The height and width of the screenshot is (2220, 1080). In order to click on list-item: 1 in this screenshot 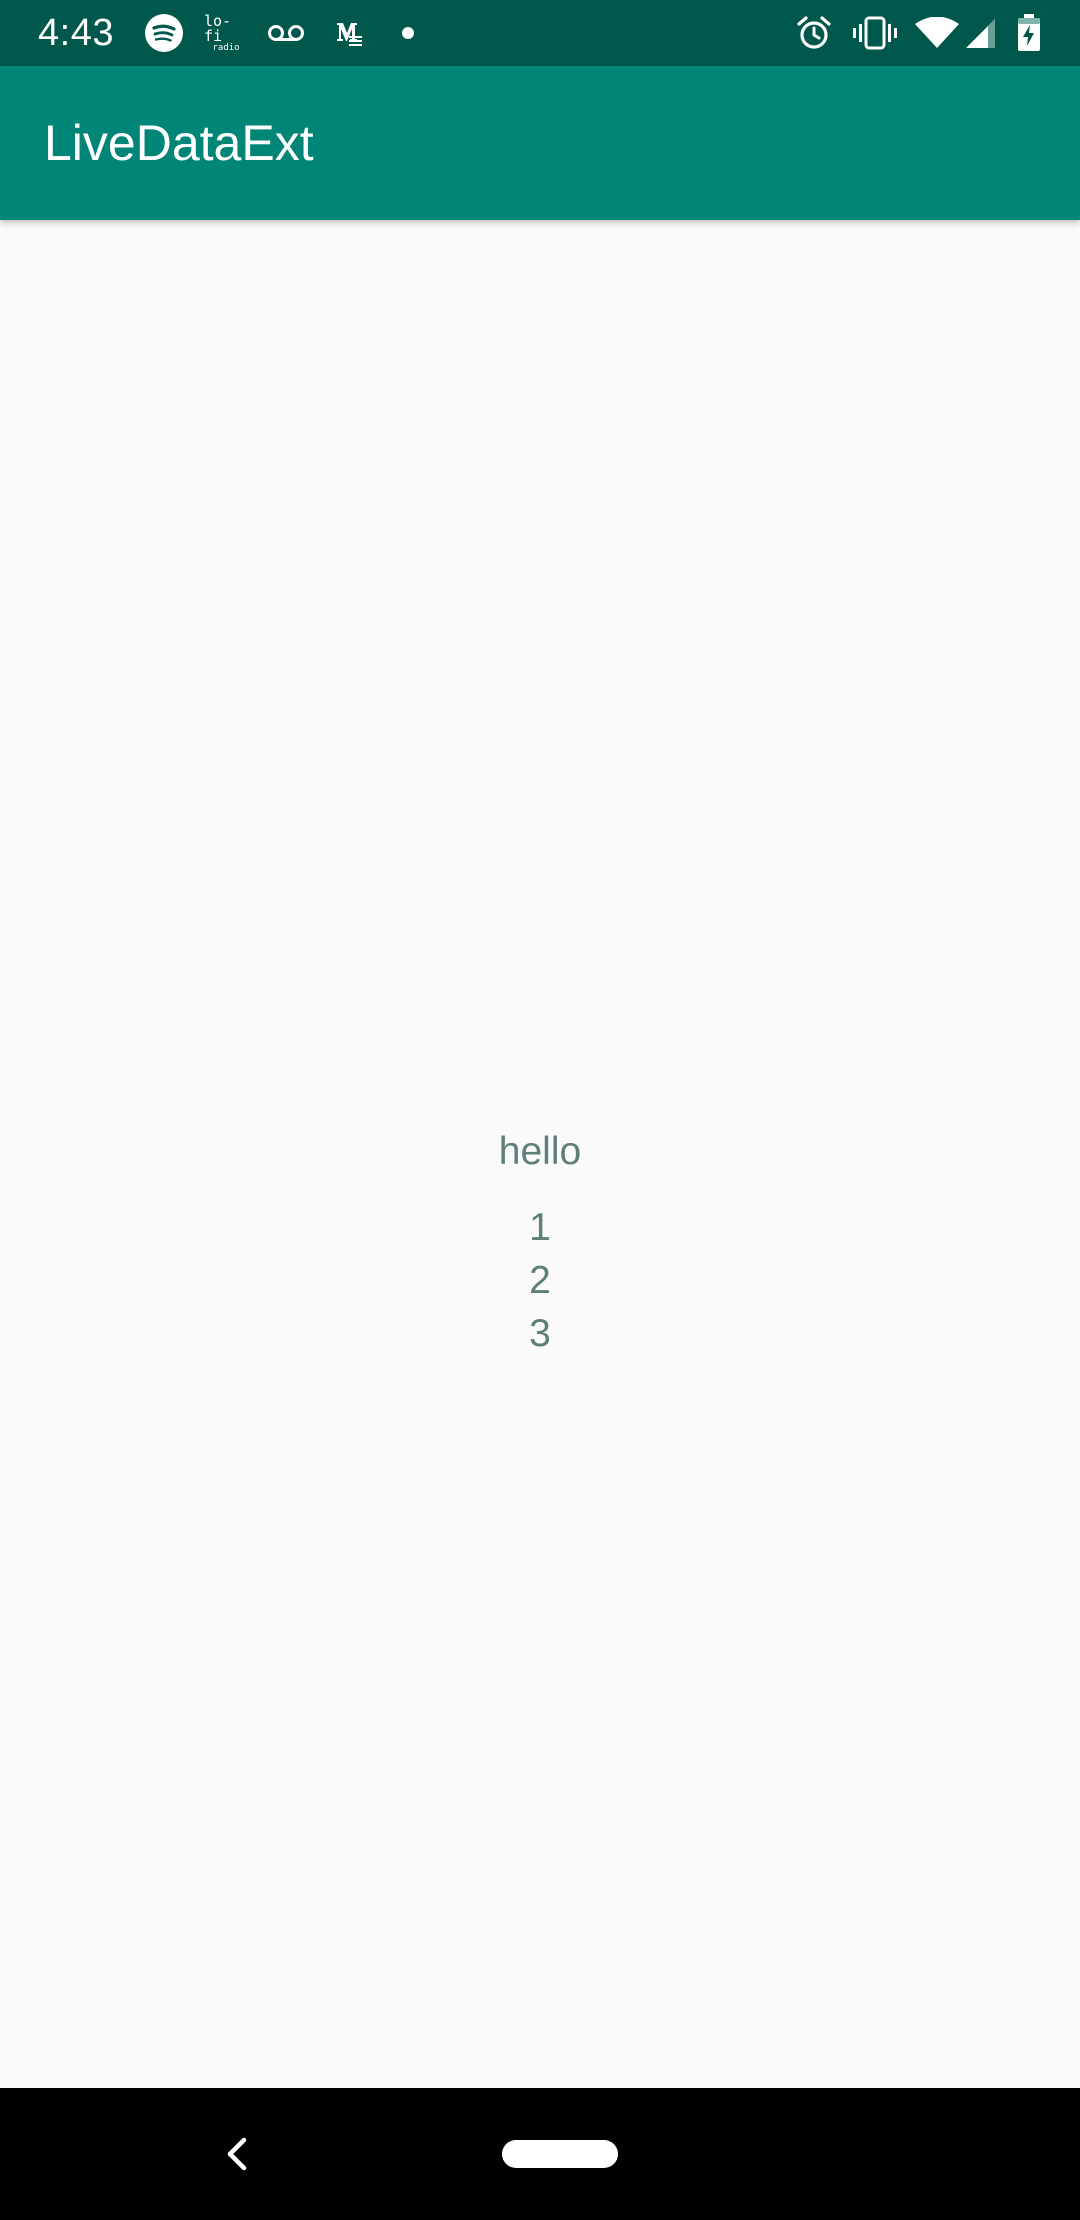, I will do `click(540, 1227)`.